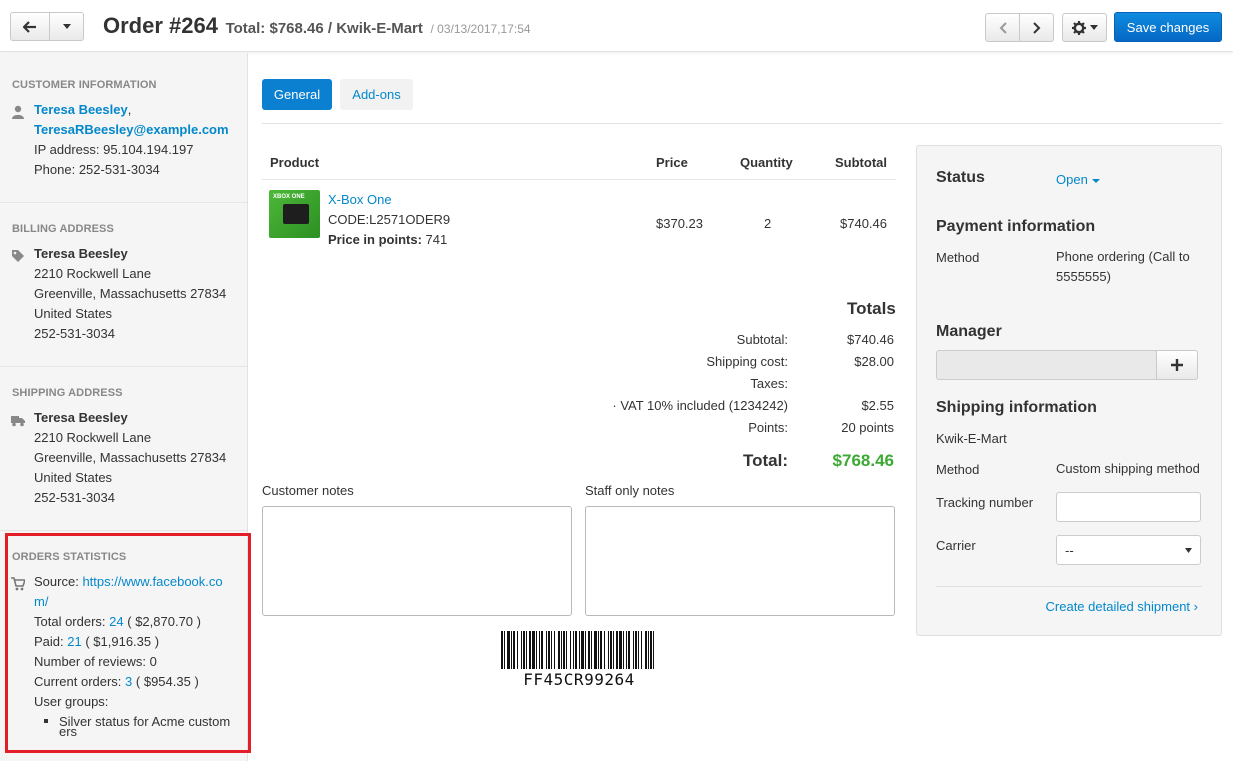 Image resolution: width=1233 pixels, height=761 pixels. I want to click on vat-label: · VAT 10% included (1234242), so click(700, 405).